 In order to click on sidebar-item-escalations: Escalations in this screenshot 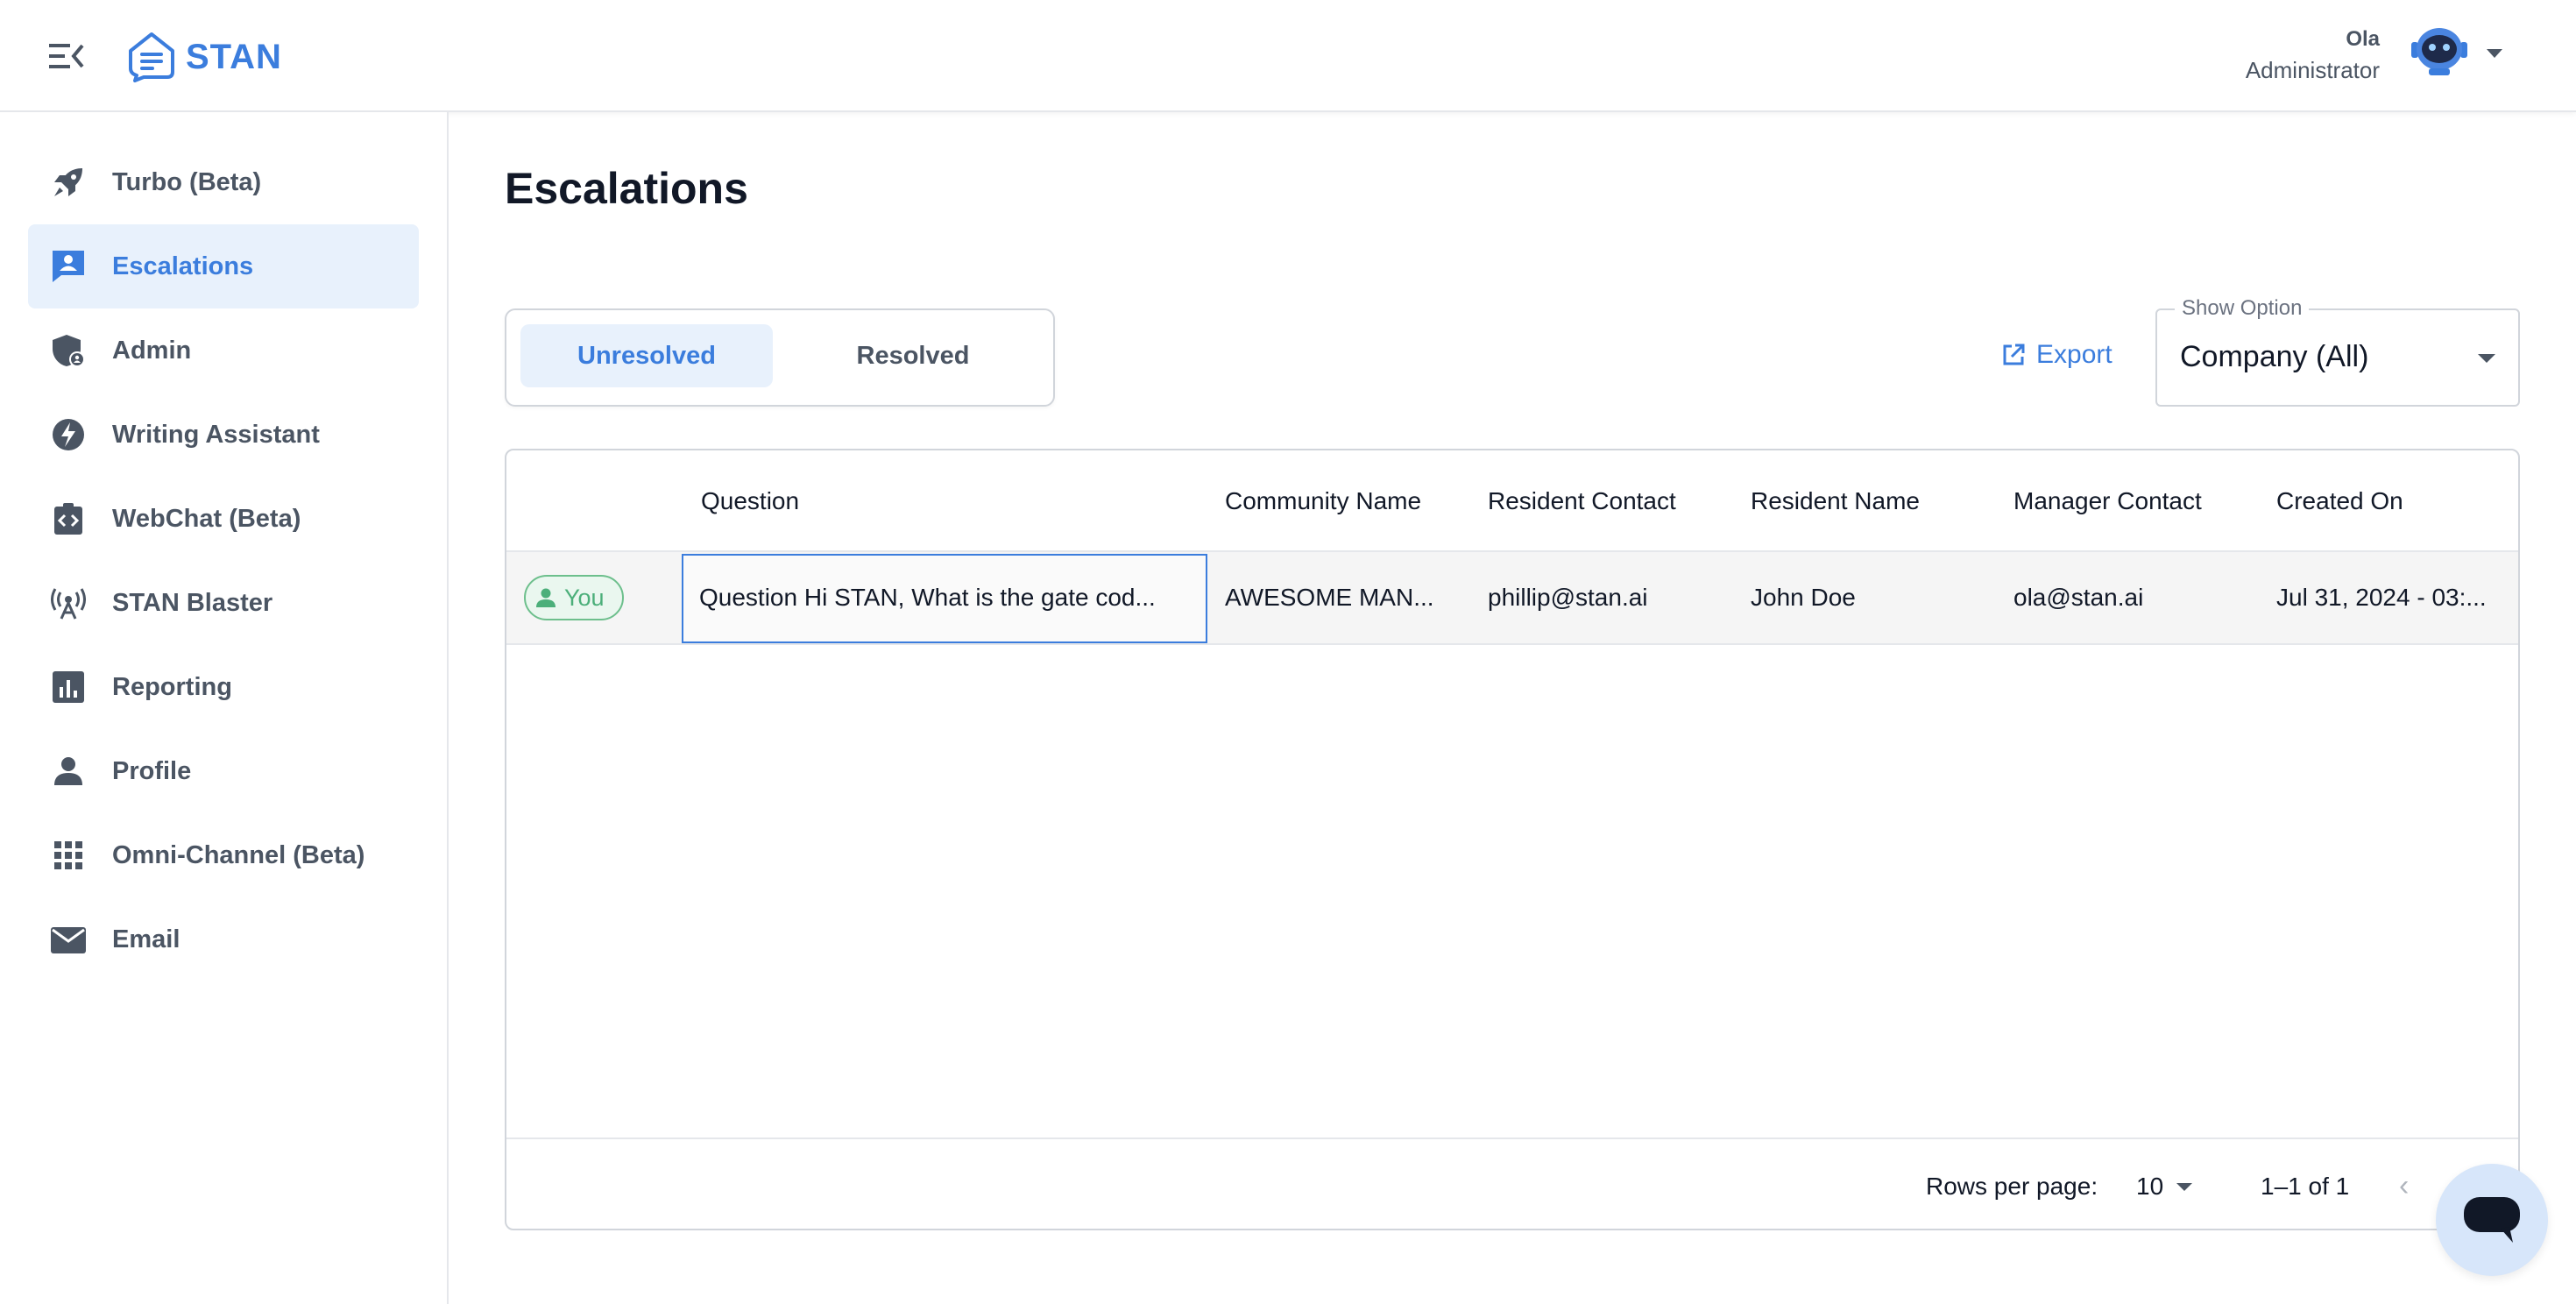, I will do `click(223, 266)`.